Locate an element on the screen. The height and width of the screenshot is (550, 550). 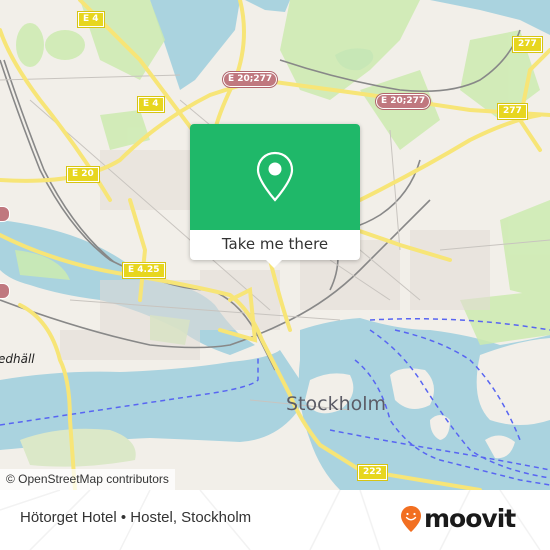
district-label: edhäll is located at coordinates (17, 359).